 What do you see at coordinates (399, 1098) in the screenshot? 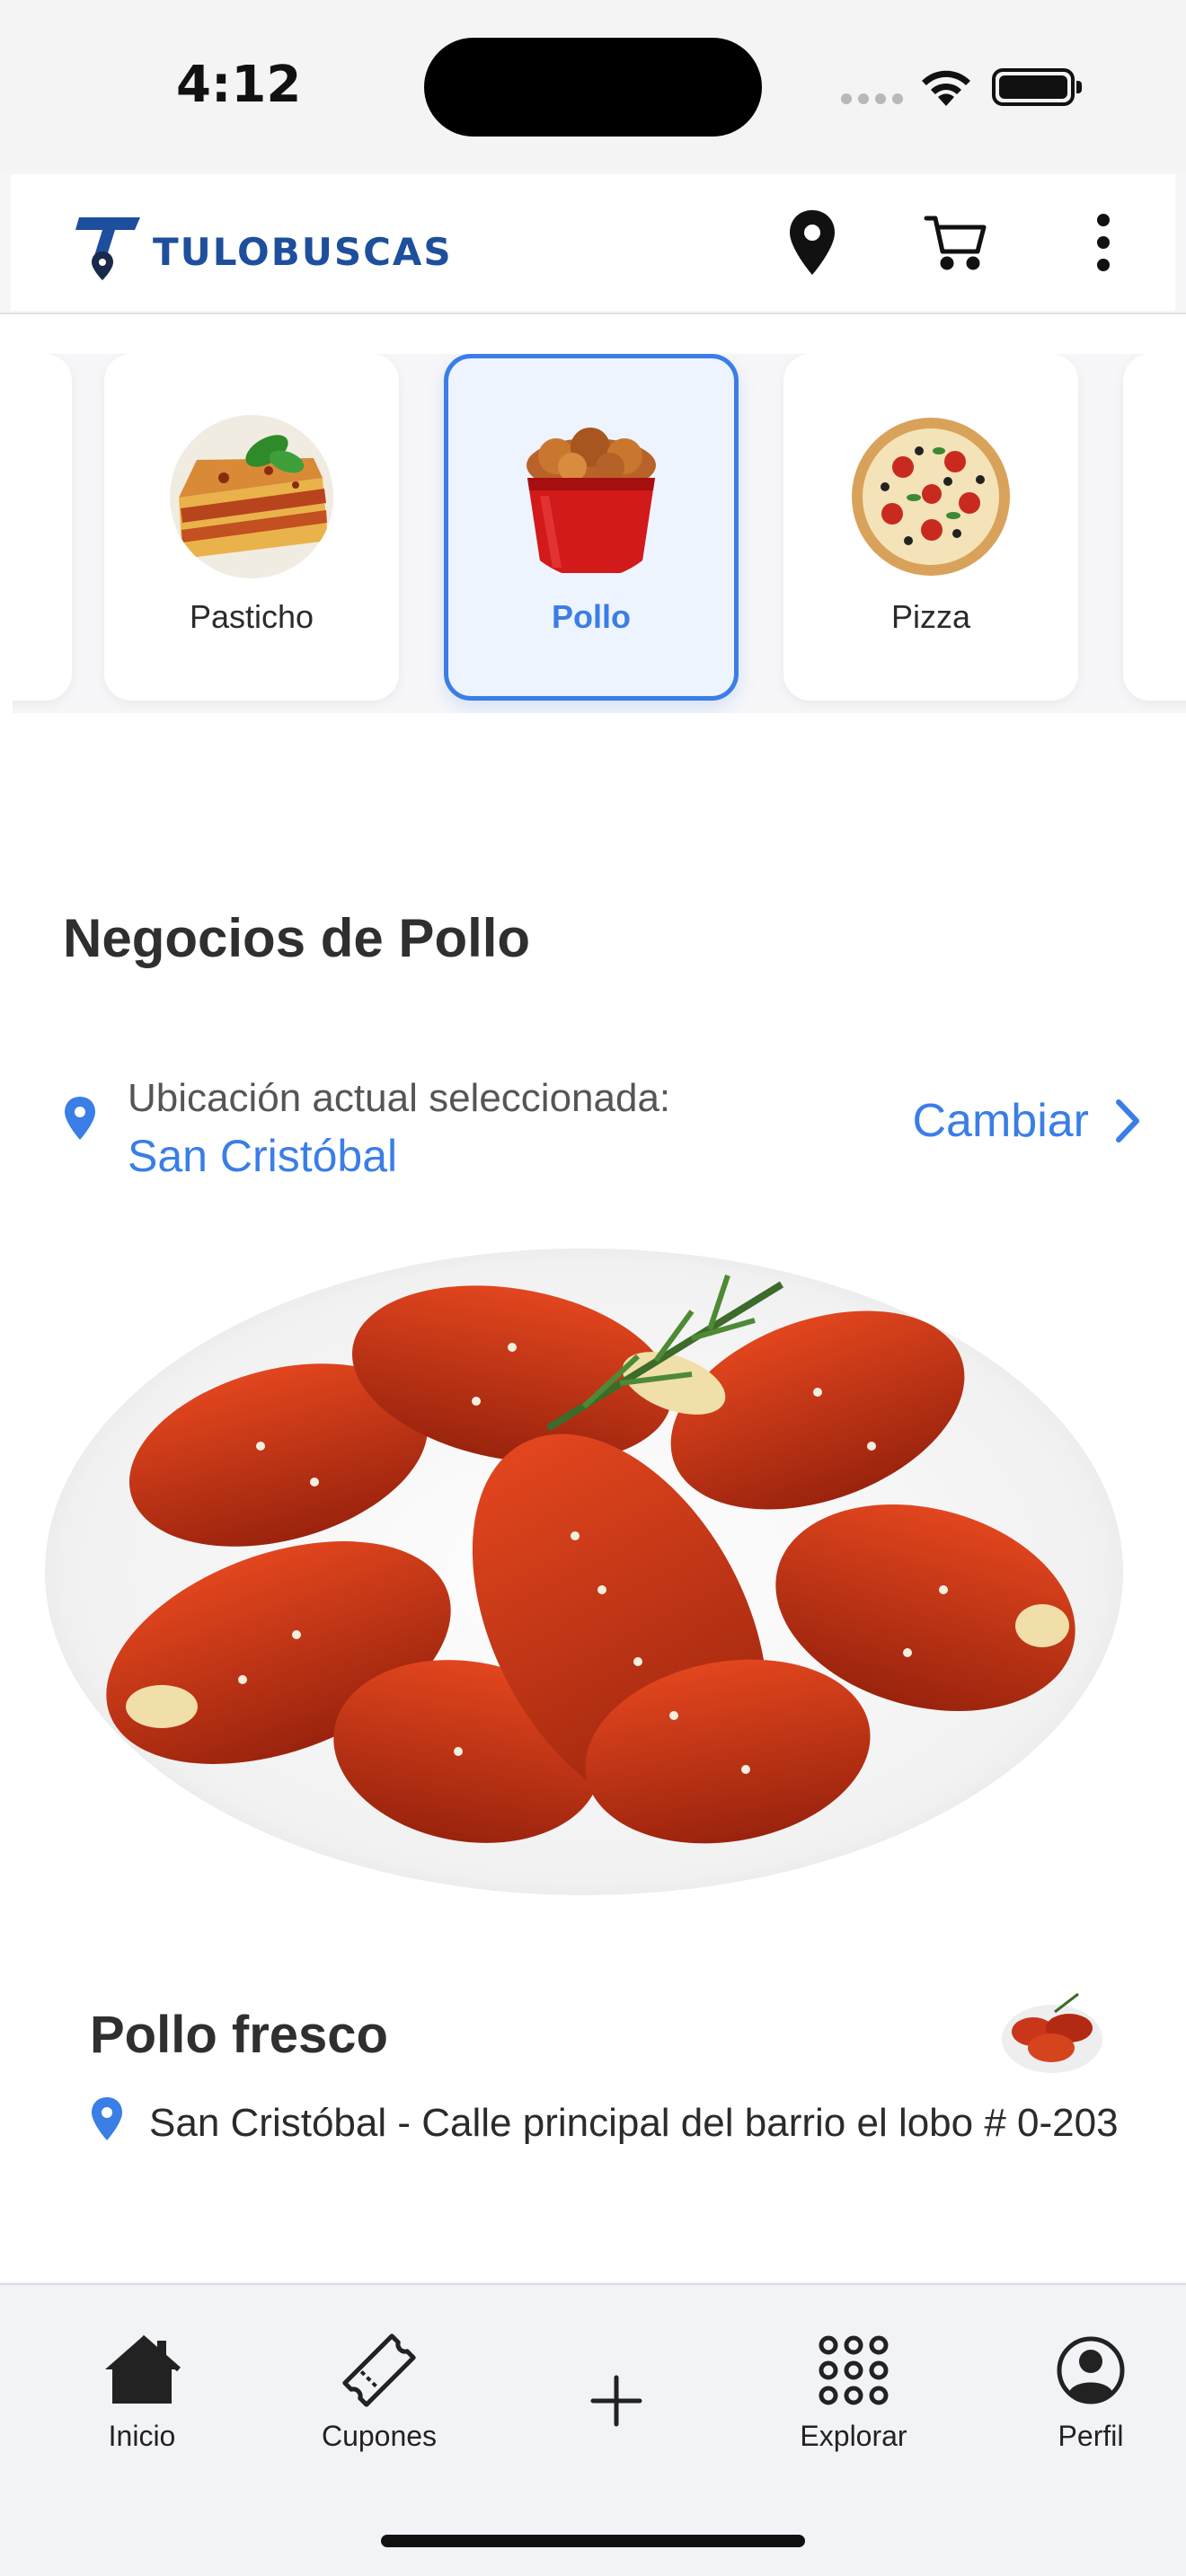
I see `location-label: Ubicación actual seleccionada:` at bounding box center [399, 1098].